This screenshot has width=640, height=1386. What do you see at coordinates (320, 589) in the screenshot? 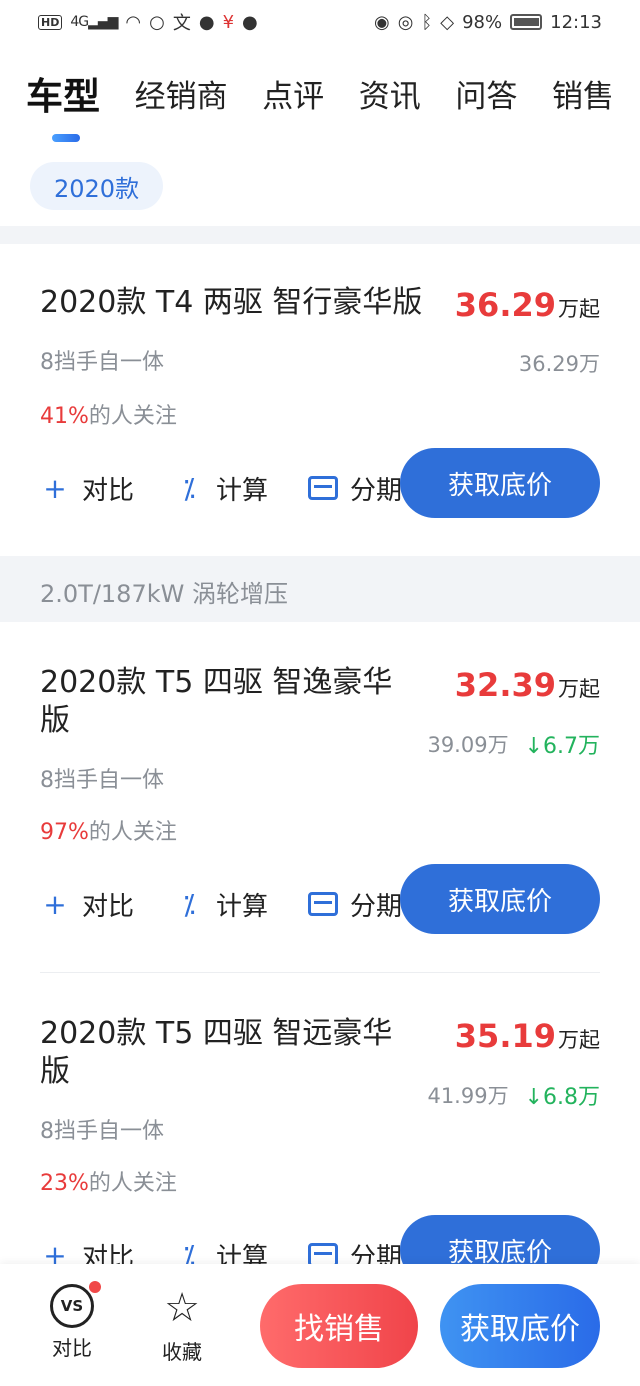
I see `engine-group-header: 2.0T/187kW 涡轮增压` at bounding box center [320, 589].